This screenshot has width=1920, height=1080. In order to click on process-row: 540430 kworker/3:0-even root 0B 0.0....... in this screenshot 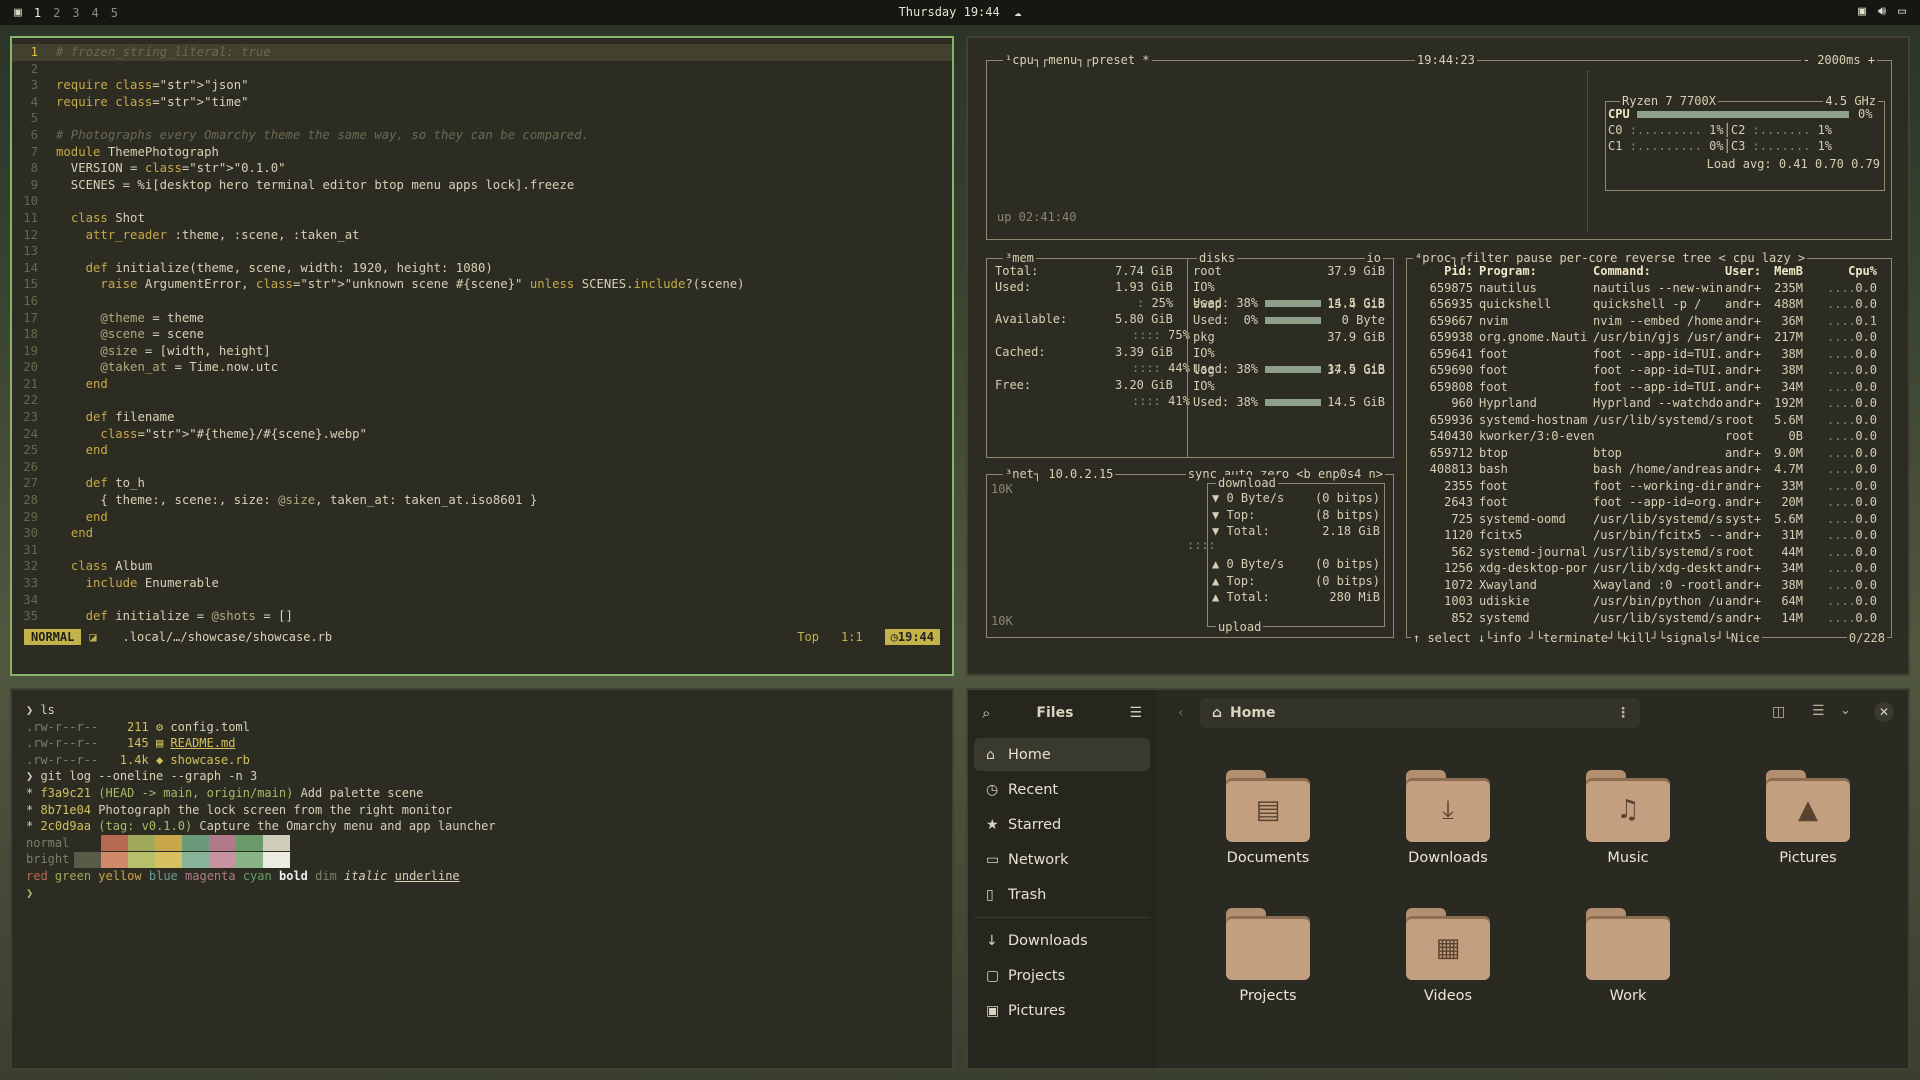, I will do `click(1649, 436)`.